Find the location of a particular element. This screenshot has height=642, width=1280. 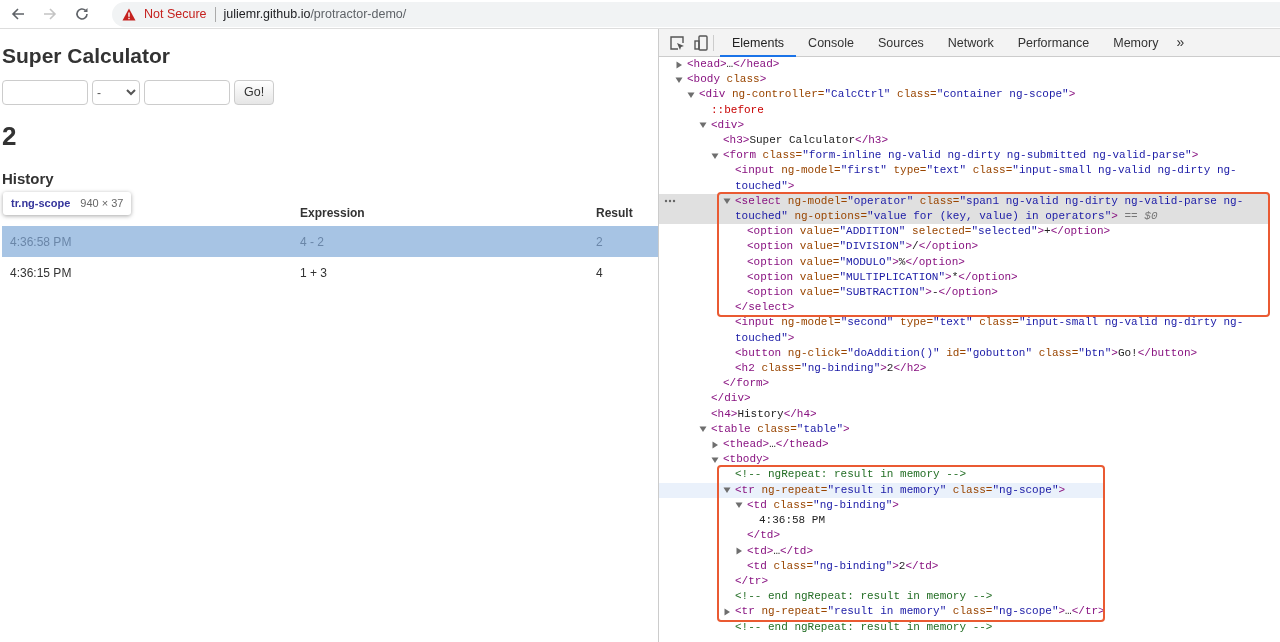

dom-tree-line: <option value="SUBTRACTION">-</option> is located at coordinates (964, 293).